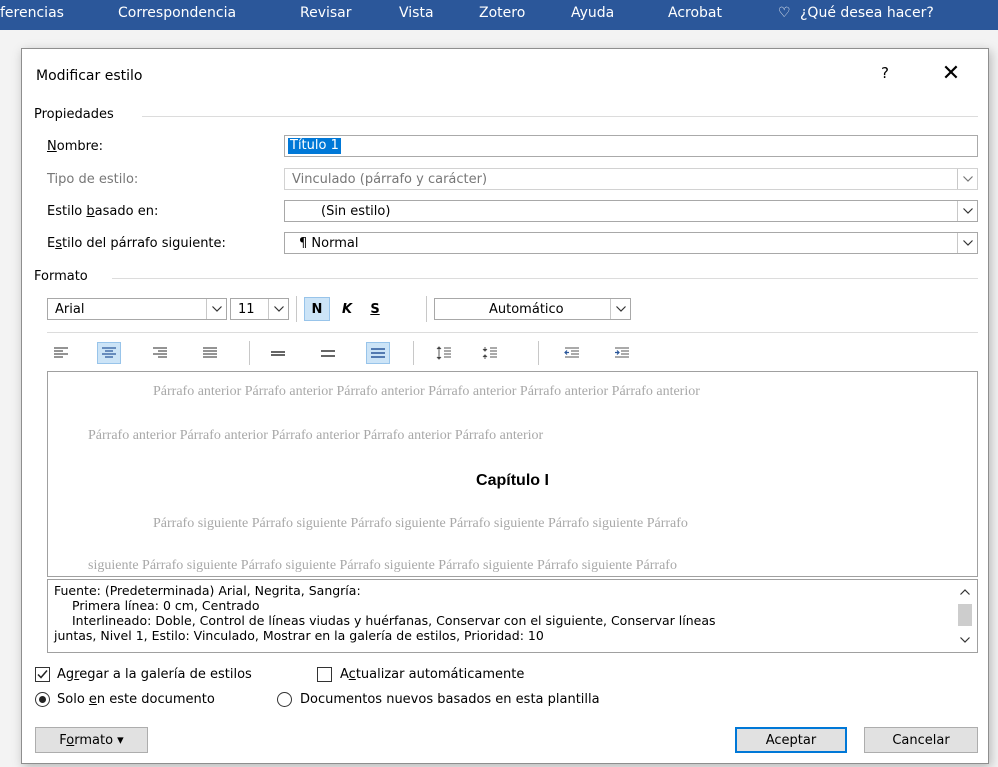  What do you see at coordinates (512, 332) in the screenshot?
I see `toolbar-divider` at bounding box center [512, 332].